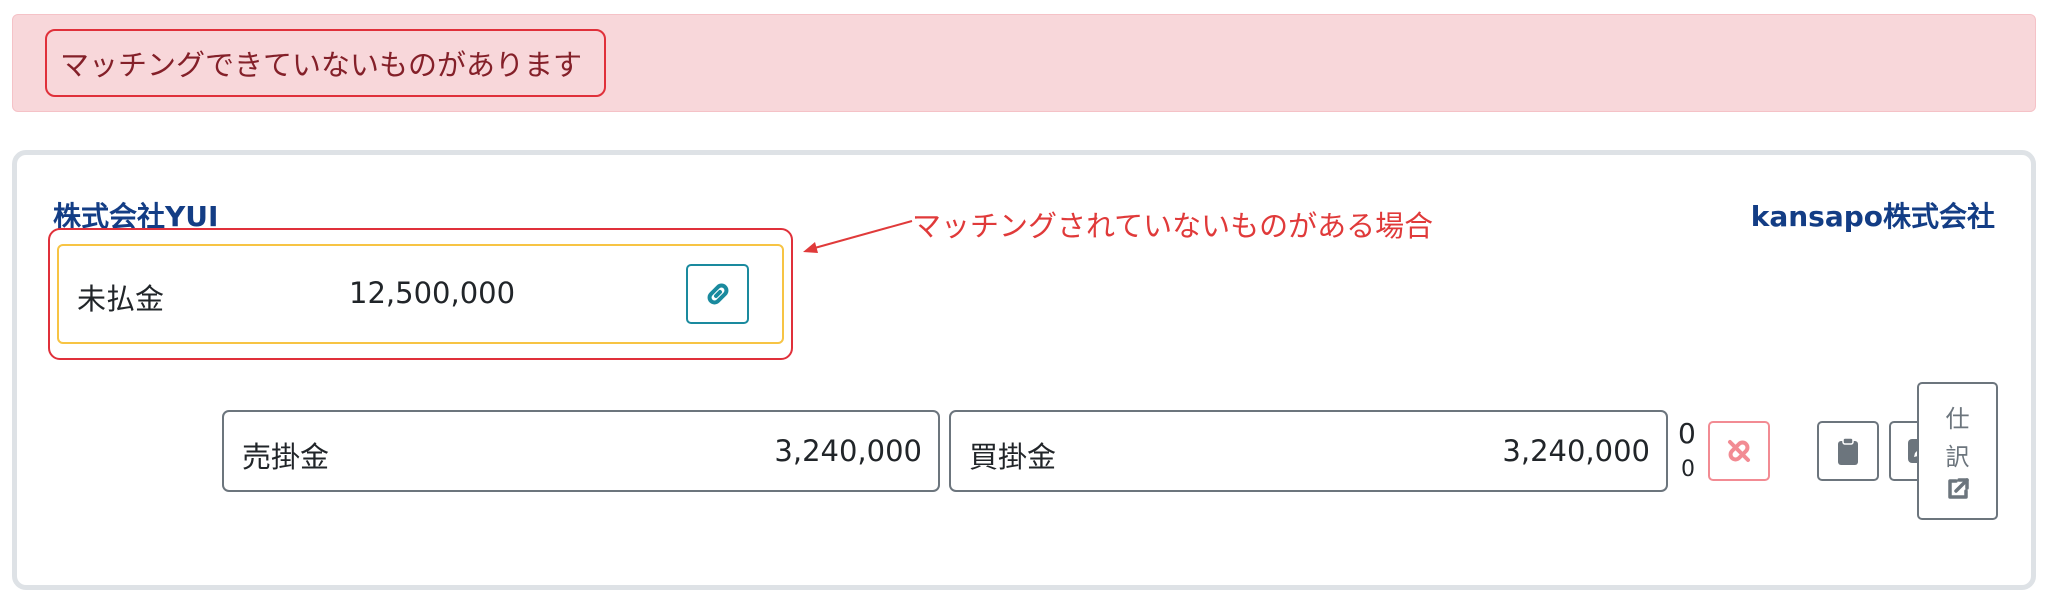 The height and width of the screenshot is (590, 2048). Describe the element at coordinates (1957, 457) in the screenshot. I see `journal-label-2: 訳` at that location.